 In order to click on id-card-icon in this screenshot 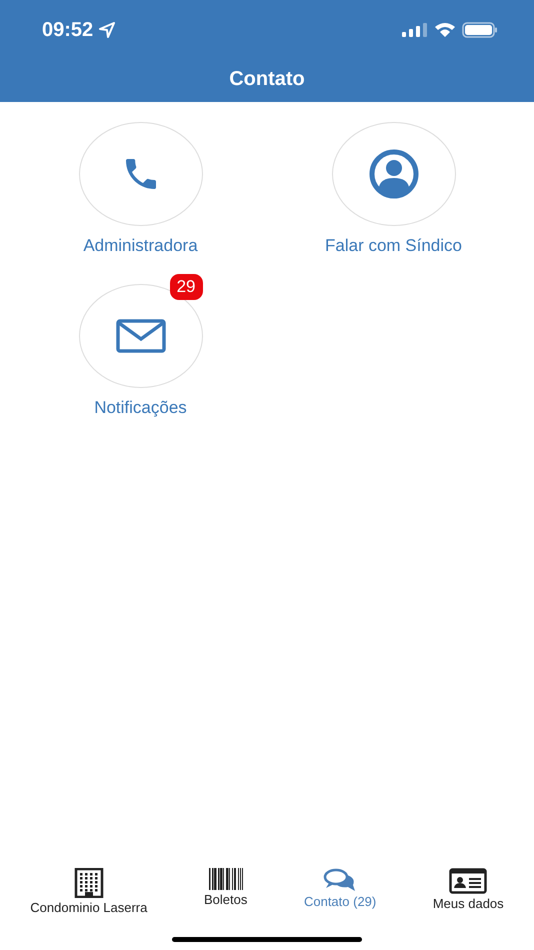, I will do `click(468, 881)`.